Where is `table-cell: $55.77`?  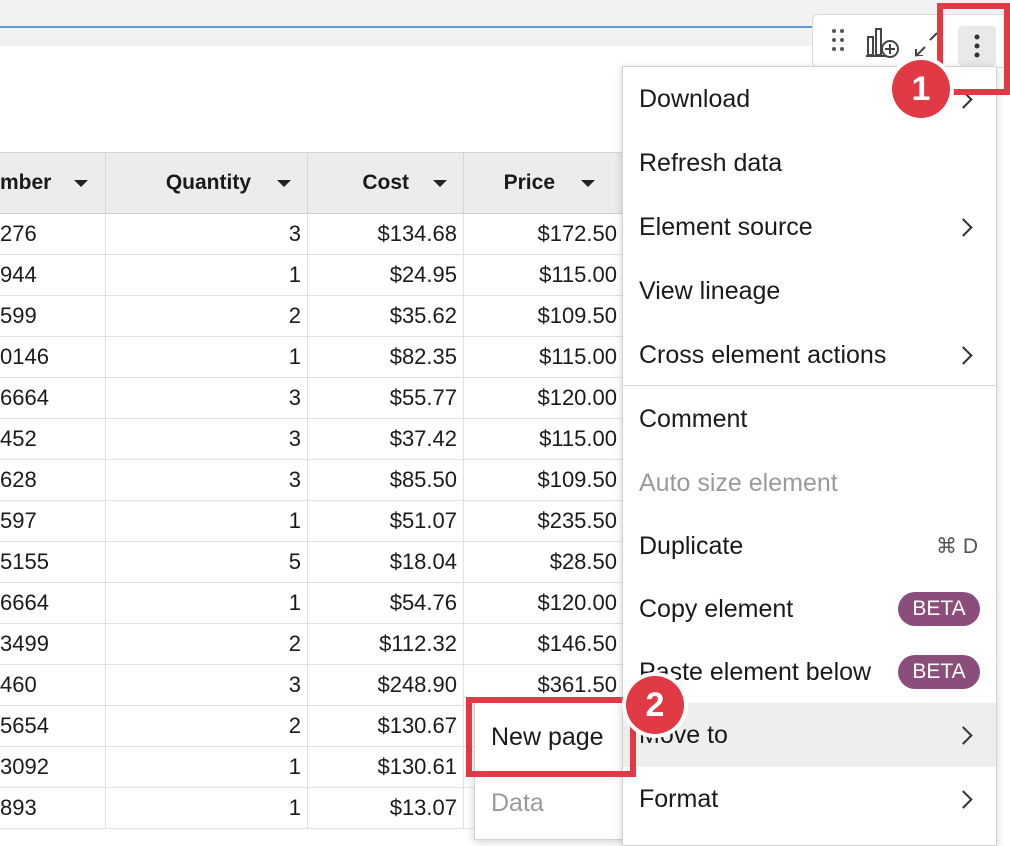
table-cell: $55.77 is located at coordinates (386, 398).